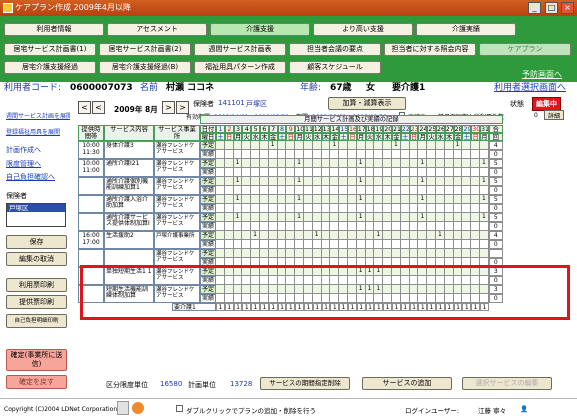  I want to click on tab-plan1: 居宅サービス計画書(1), so click(50, 49).